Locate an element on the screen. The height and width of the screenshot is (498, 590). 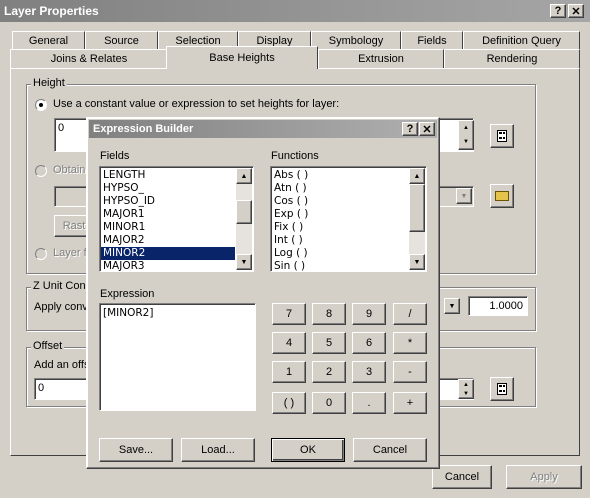
key-0: 0 is located at coordinates (329, 403).